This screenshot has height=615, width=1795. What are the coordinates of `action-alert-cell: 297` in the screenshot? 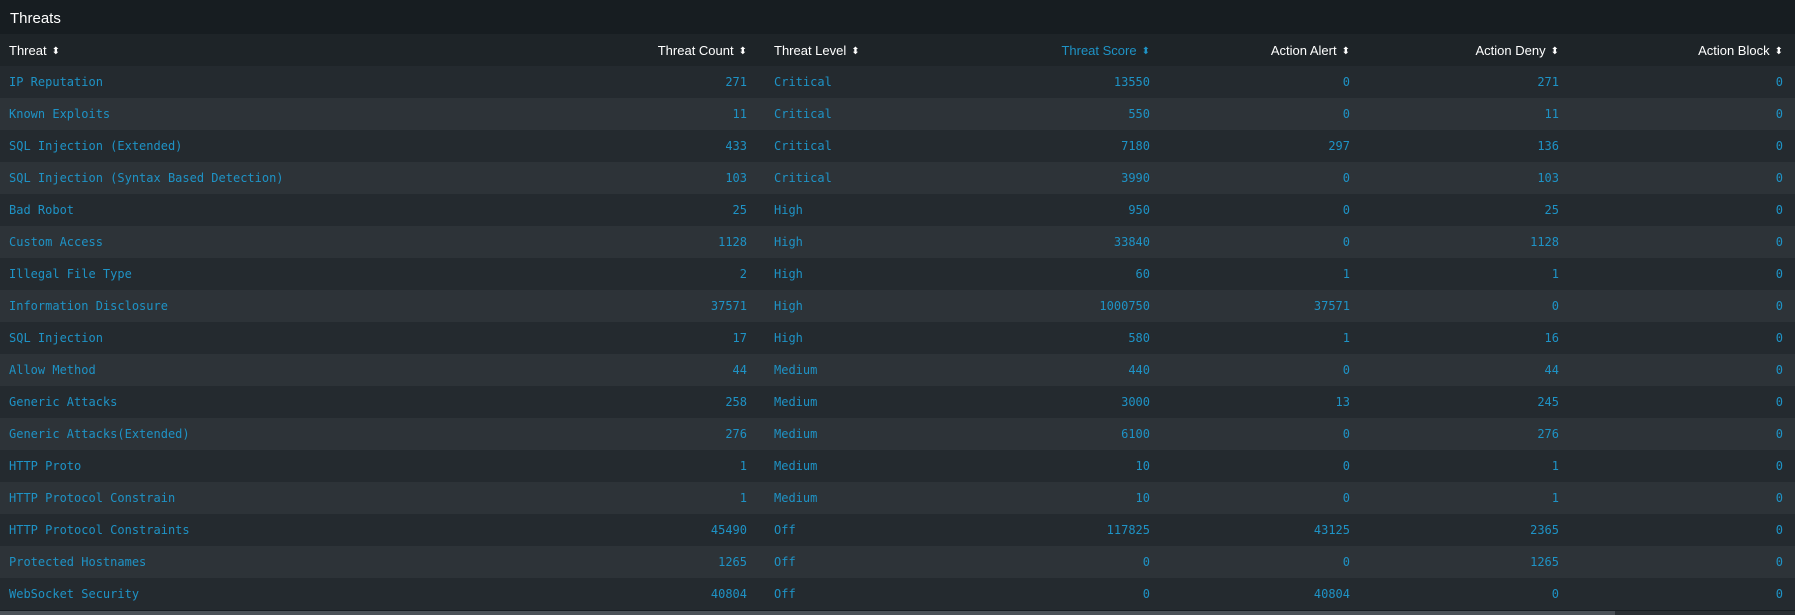 It's located at (1262, 146).